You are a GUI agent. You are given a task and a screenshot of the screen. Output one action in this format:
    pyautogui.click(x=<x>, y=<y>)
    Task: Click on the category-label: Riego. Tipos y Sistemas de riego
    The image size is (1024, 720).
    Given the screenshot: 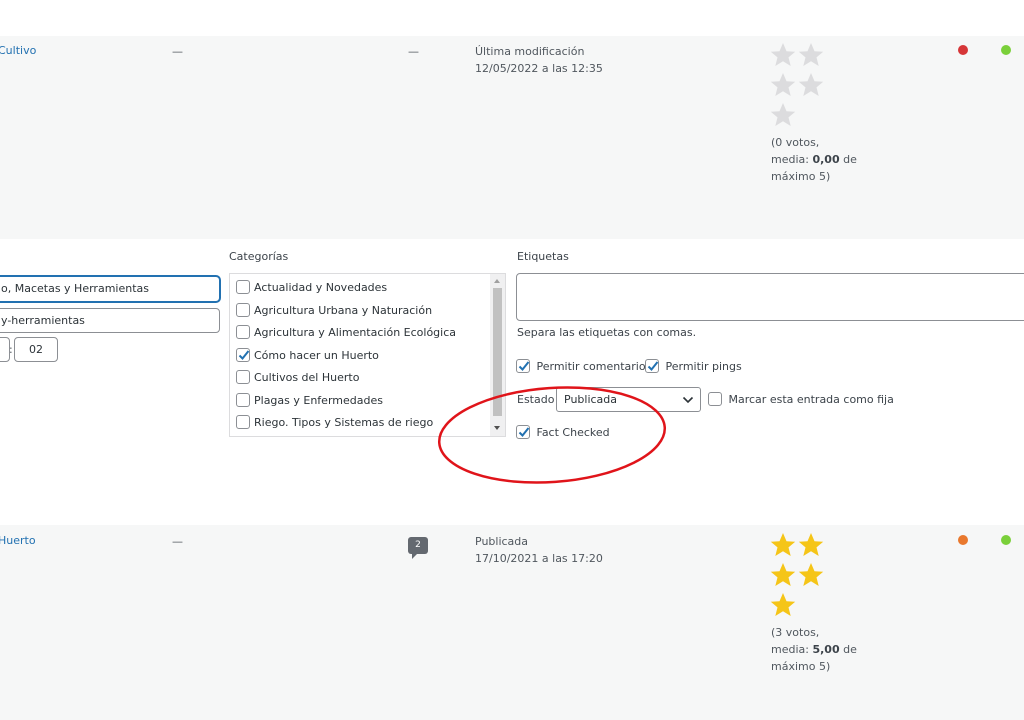 What is the action you would take?
    pyautogui.click(x=344, y=422)
    